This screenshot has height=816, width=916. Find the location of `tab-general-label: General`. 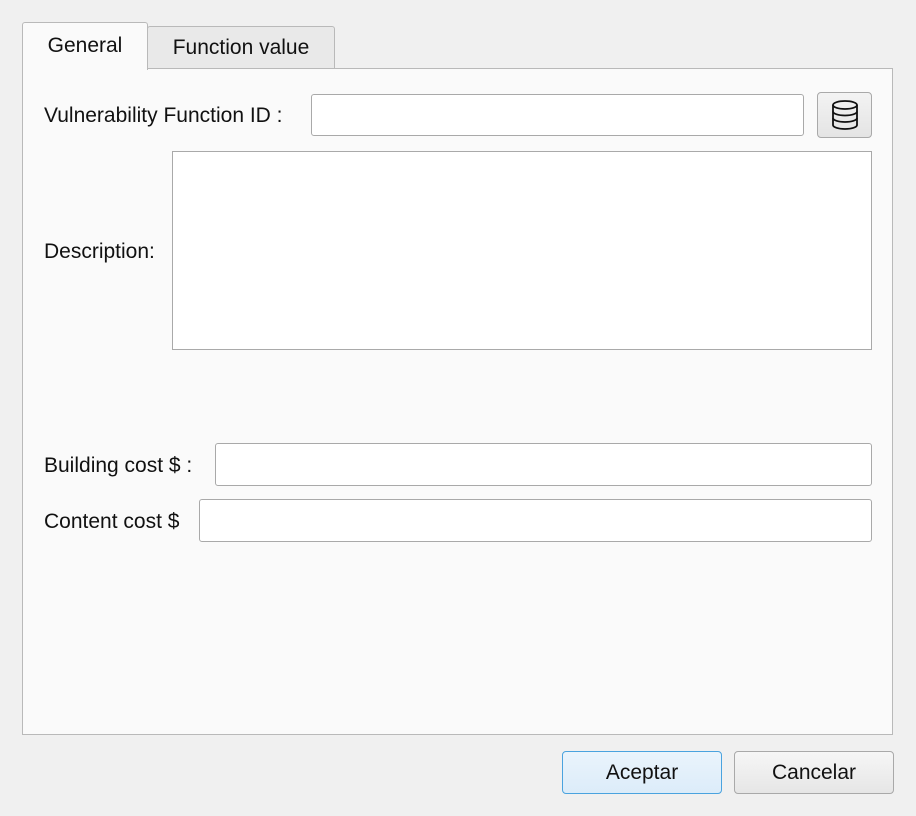

tab-general-label: General is located at coordinates (85, 45).